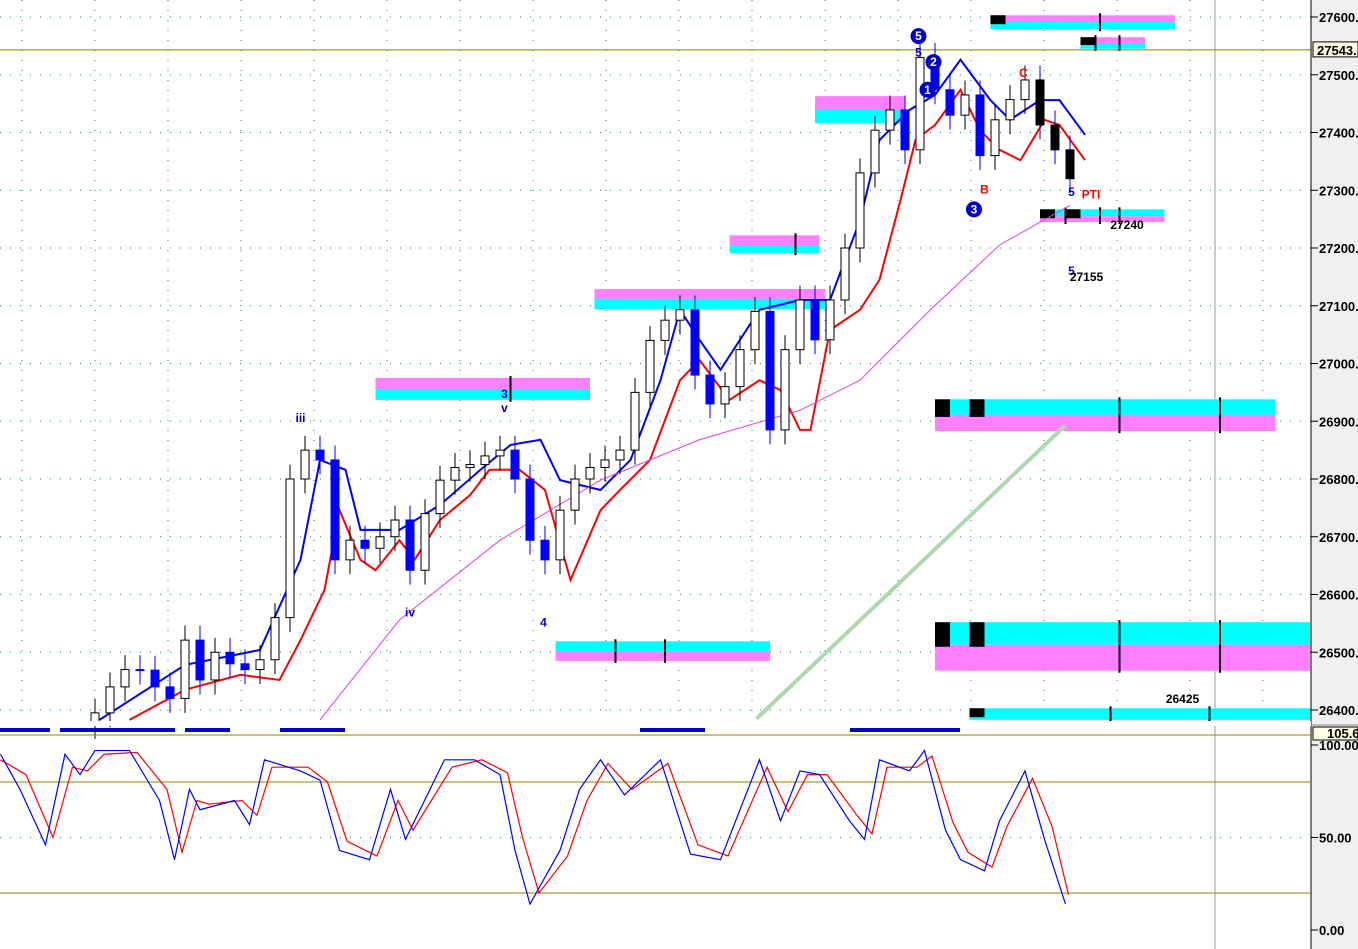 The image size is (1358, 949). What do you see at coordinates (543, 622) in the screenshot?
I see `wave-label: 4` at bounding box center [543, 622].